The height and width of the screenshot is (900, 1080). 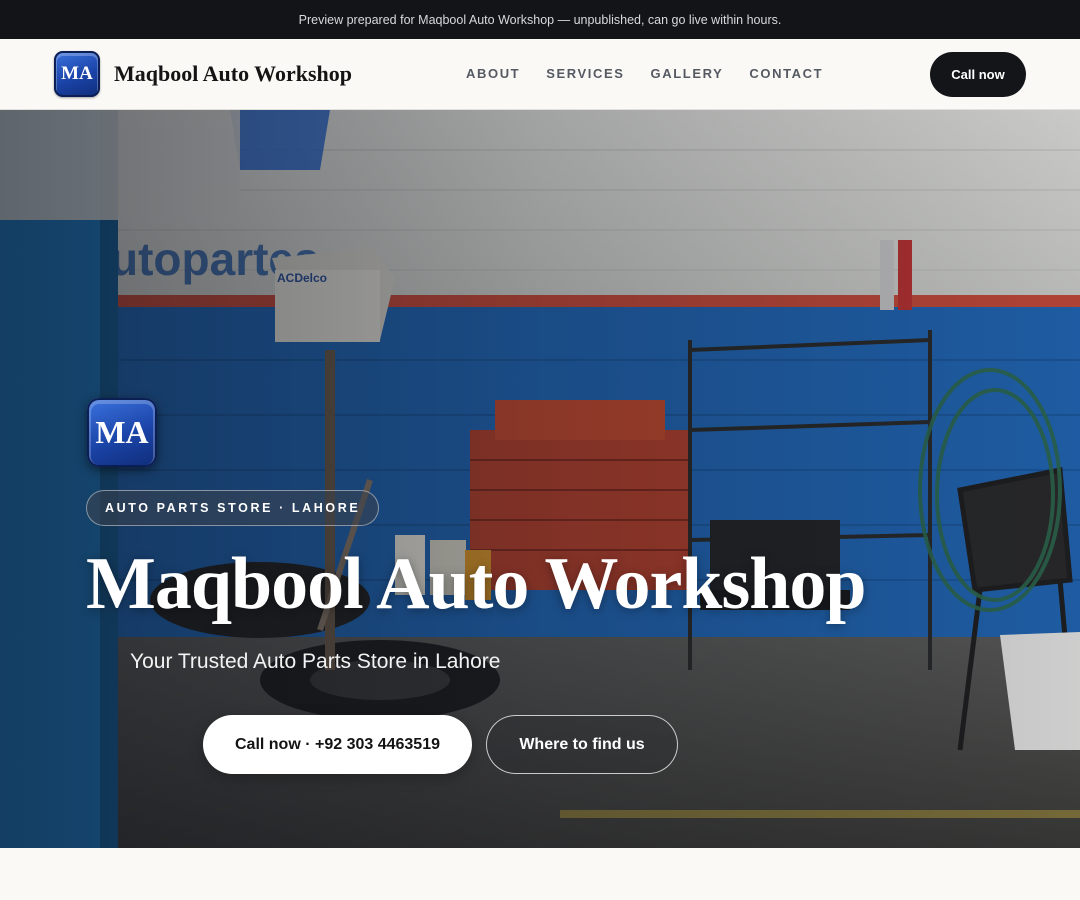 I want to click on category-badge: AUTO PARTS STORE · LAHORE, so click(x=233, y=508).